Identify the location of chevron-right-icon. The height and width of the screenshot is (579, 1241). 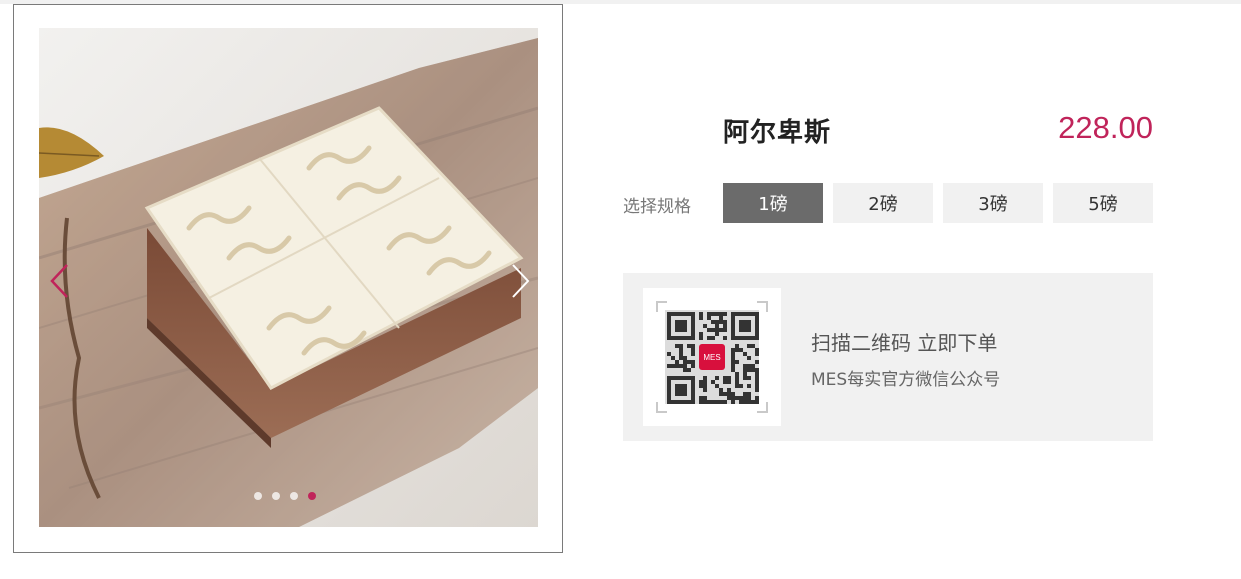
(520, 281).